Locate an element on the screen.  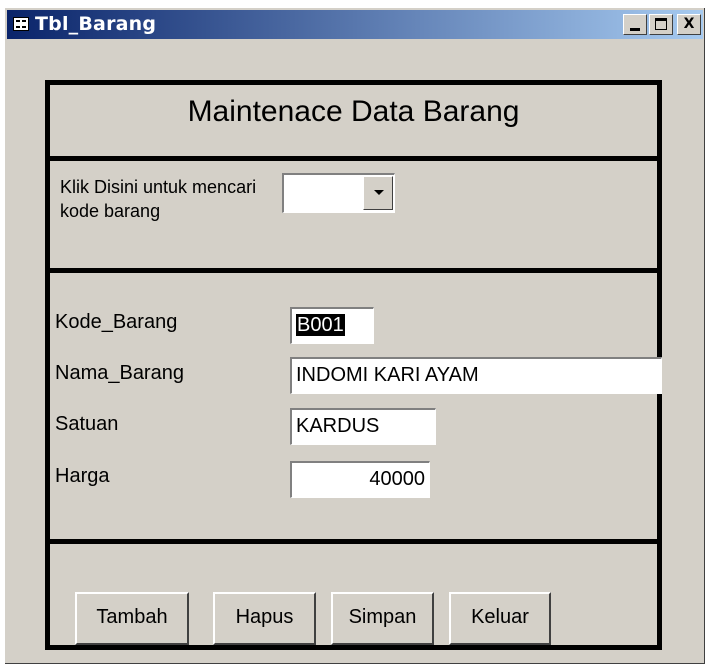
satuan-field: KARDUS is located at coordinates (363, 426).